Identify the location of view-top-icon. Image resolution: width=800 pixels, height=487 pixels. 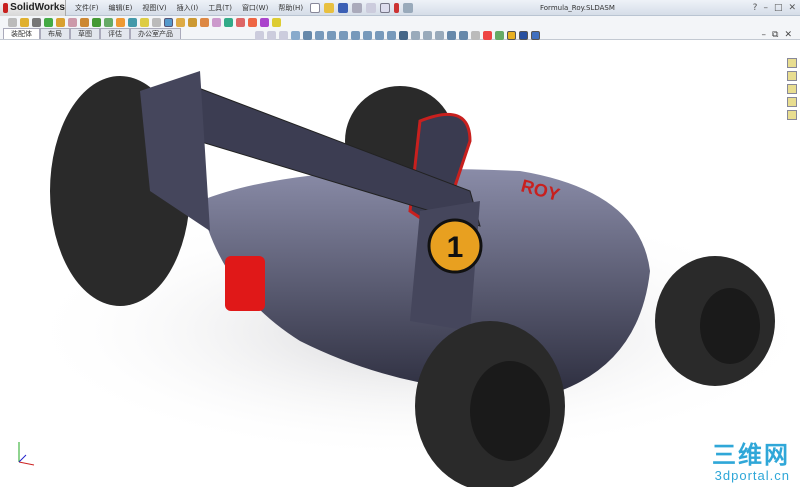
(379, 35).